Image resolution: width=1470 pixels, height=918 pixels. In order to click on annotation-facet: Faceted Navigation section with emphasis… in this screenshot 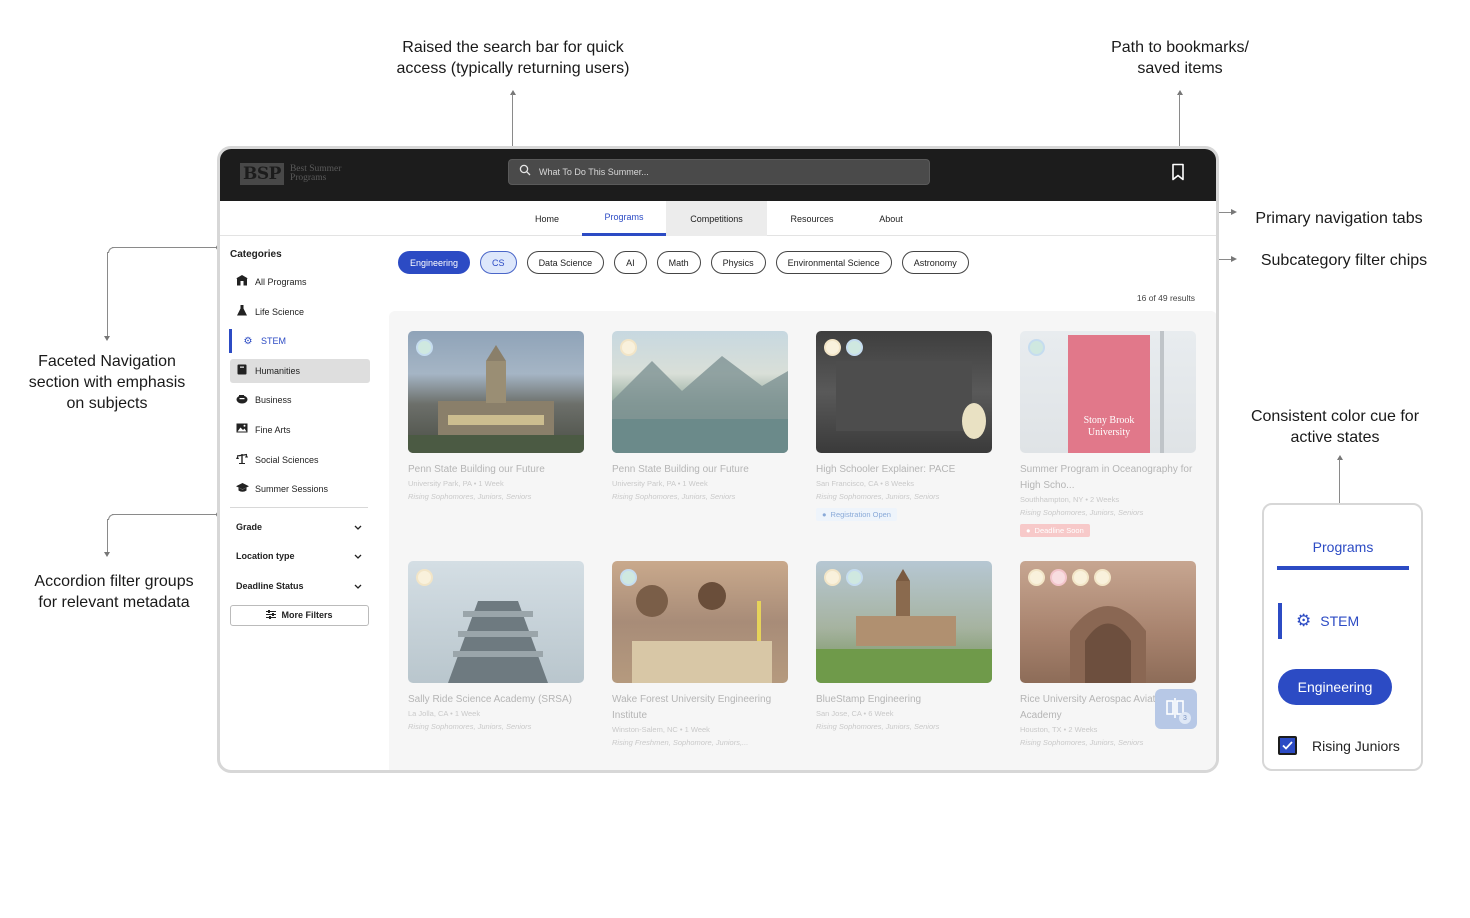, I will do `click(107, 382)`.